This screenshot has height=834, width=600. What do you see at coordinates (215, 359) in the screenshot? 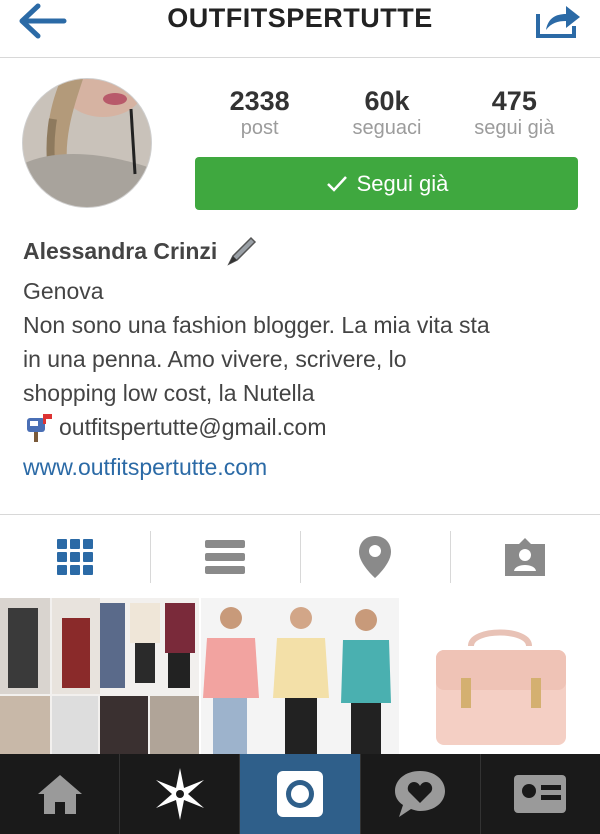
I see `bio-line: in una penna. Amo vivere, scrivere, lo` at bounding box center [215, 359].